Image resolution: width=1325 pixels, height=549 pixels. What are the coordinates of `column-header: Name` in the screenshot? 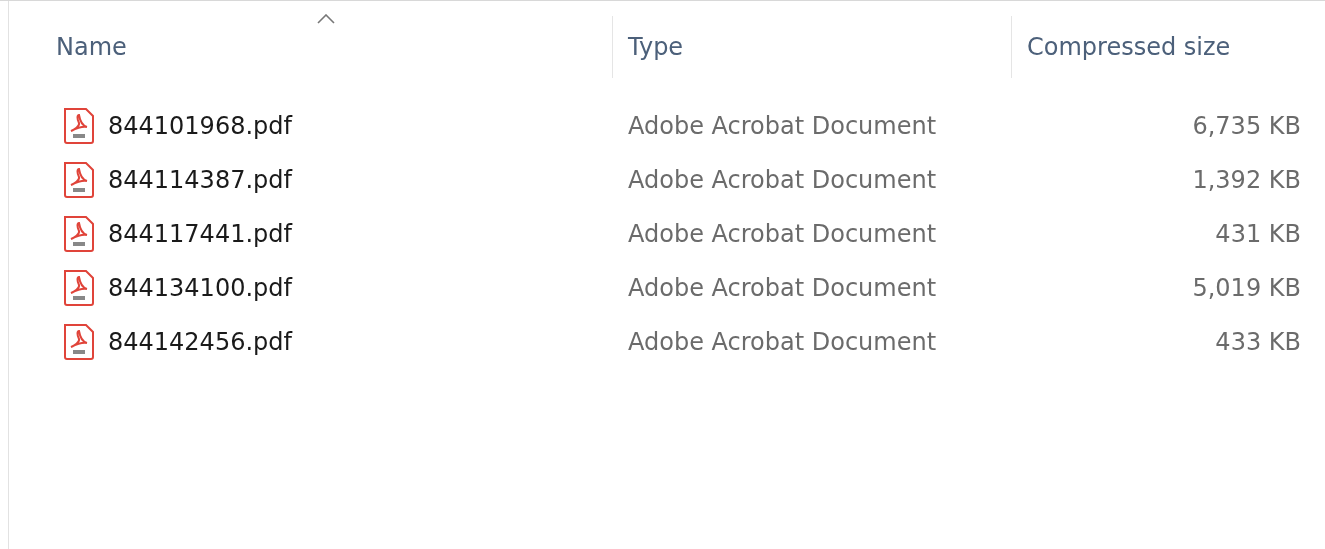 It's located at (310, 47).